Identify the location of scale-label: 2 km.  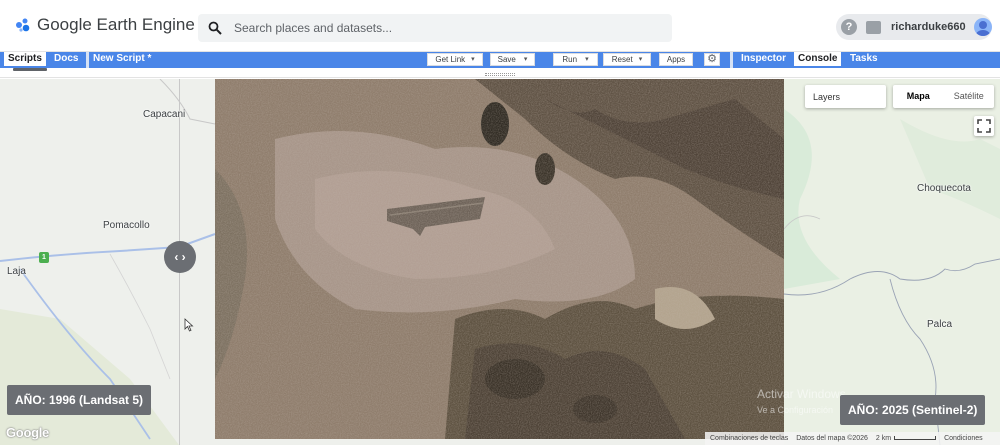
(883, 438).